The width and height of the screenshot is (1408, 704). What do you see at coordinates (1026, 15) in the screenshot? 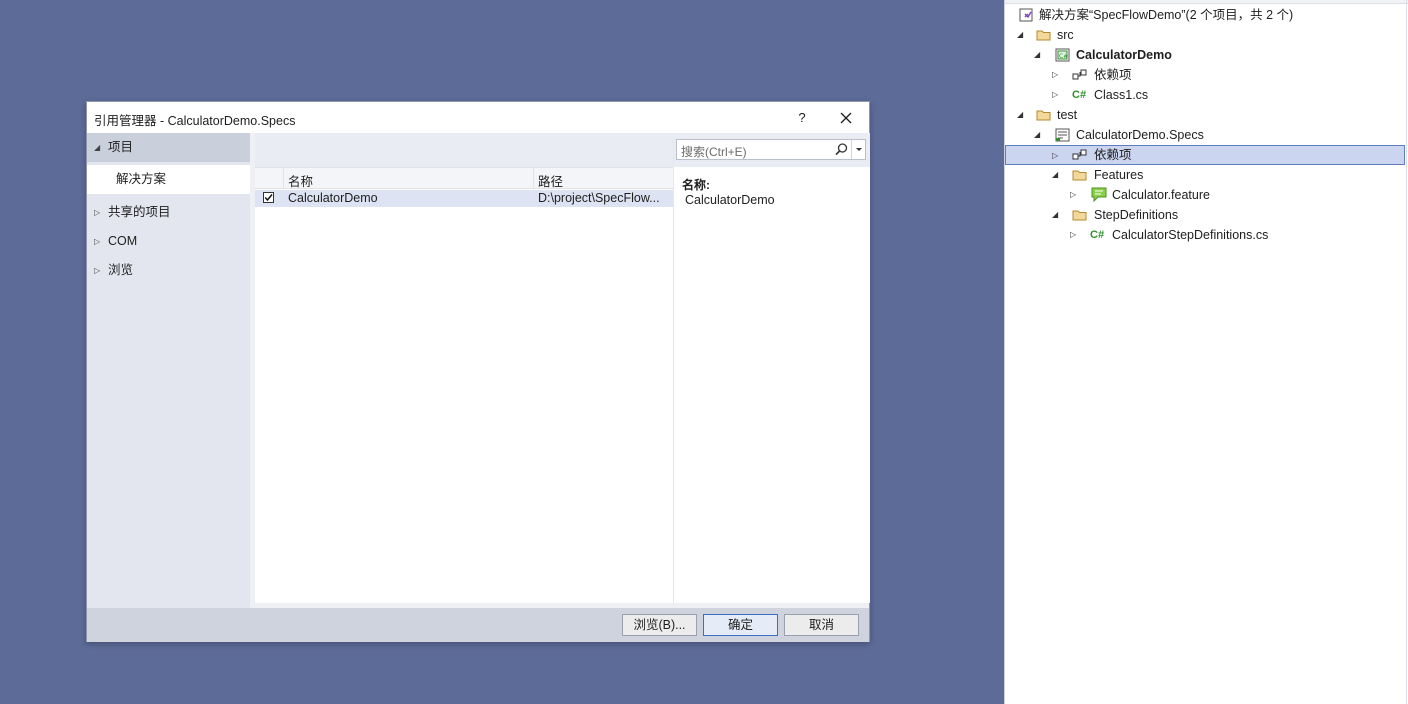
I see `solution-icon` at bounding box center [1026, 15].